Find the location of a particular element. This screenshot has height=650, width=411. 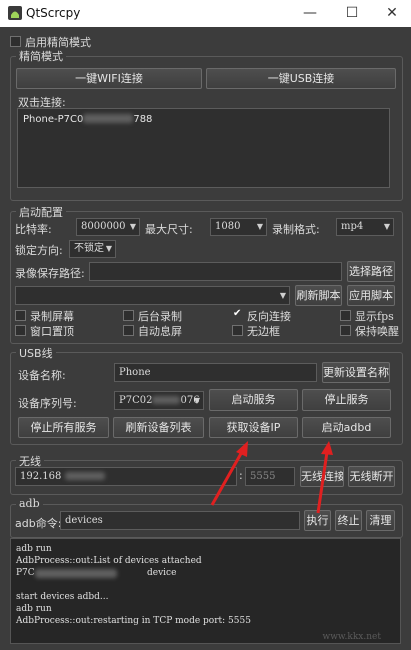

arrow-to-get-ip is located at coordinates (229, 473).